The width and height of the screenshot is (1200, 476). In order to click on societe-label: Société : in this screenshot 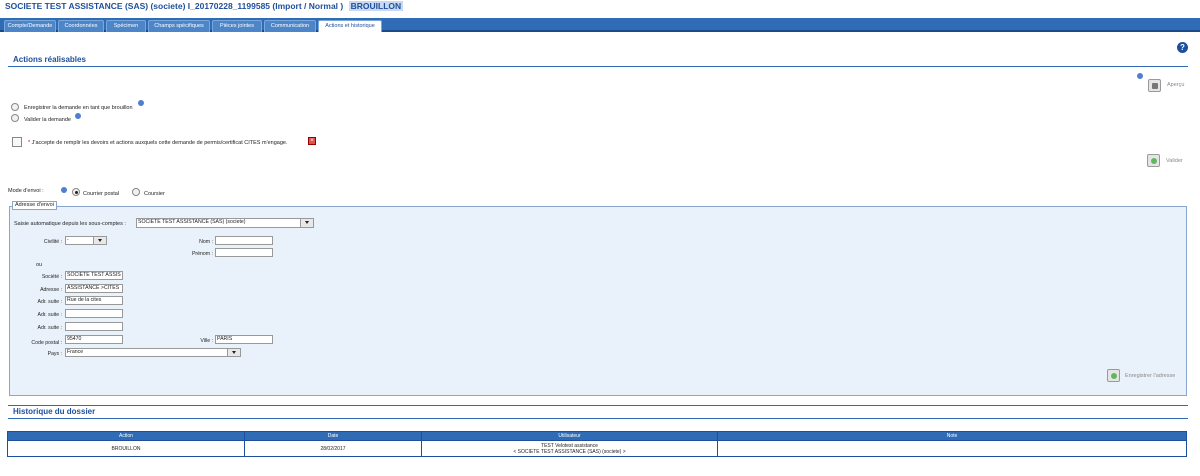, I will do `click(51, 277)`.